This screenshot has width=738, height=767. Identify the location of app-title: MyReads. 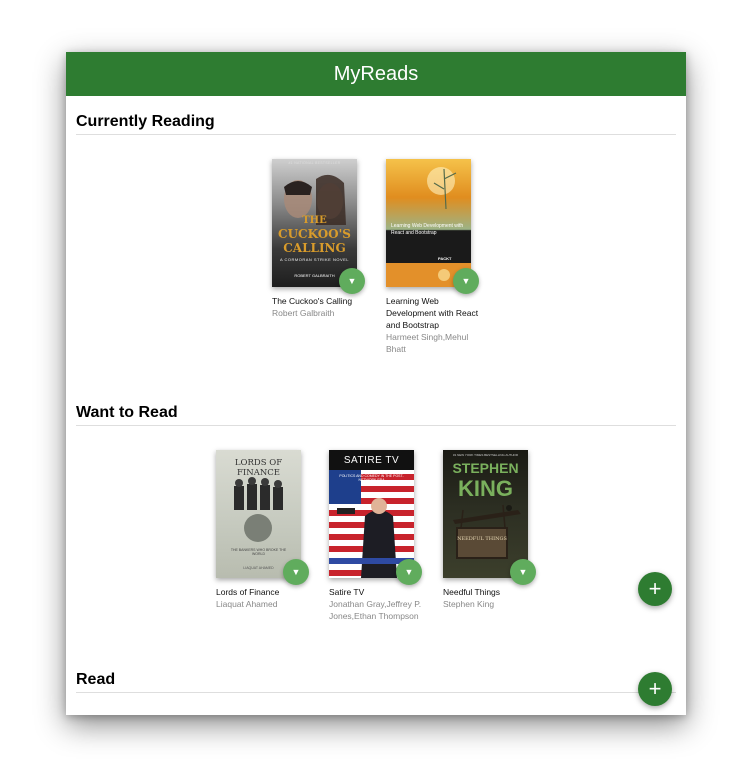
(376, 73).